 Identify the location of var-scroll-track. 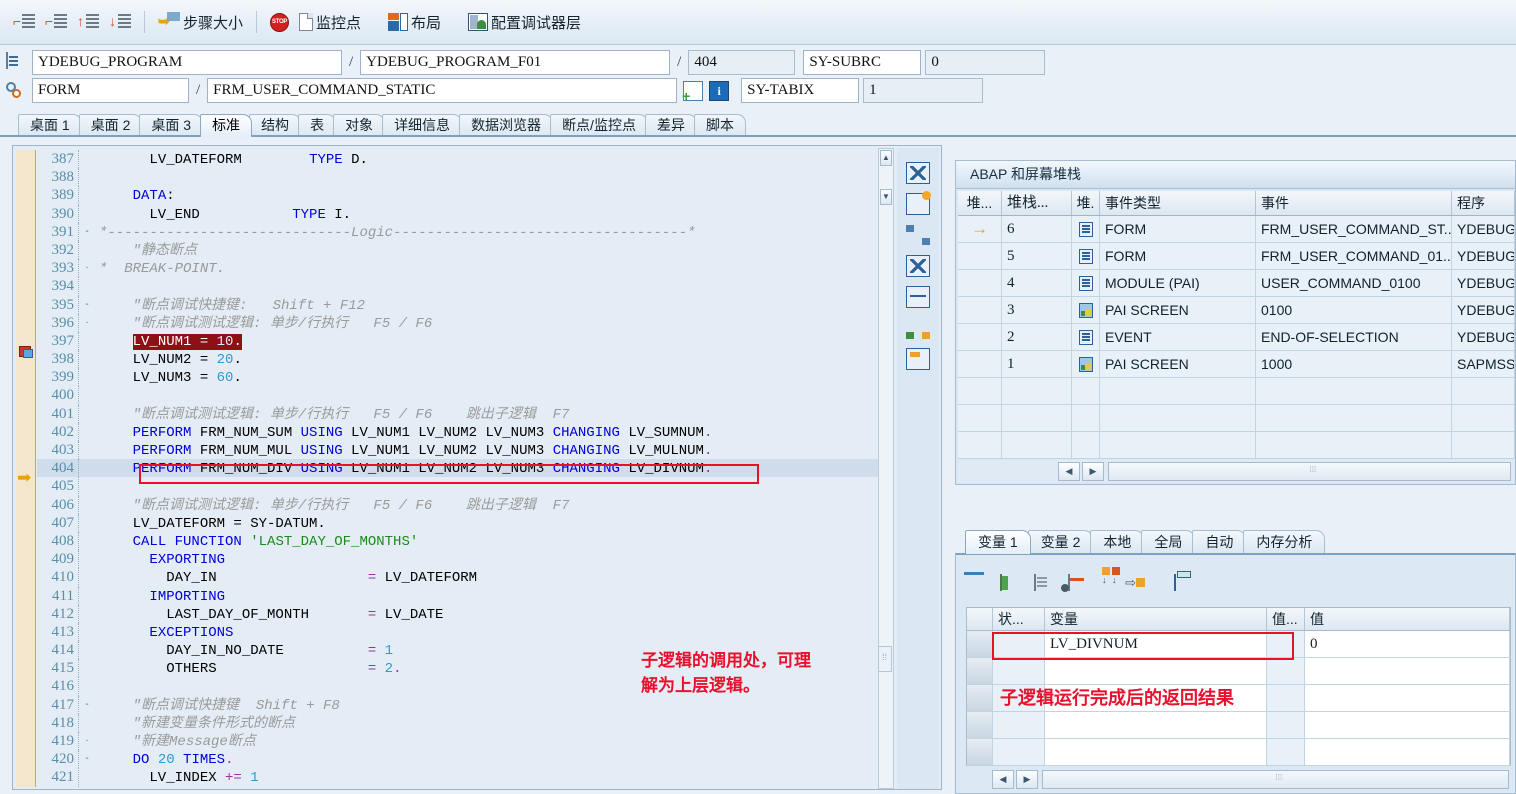
(1275, 779).